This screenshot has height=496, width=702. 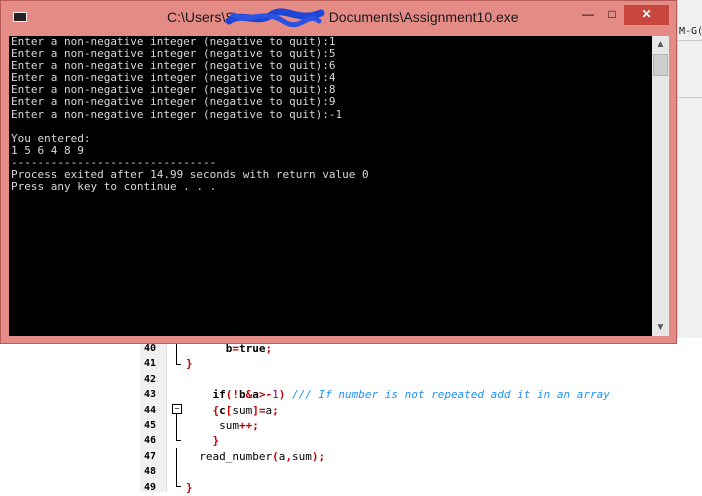 What do you see at coordinates (150, 456) in the screenshot?
I see `line-number: 47` at bounding box center [150, 456].